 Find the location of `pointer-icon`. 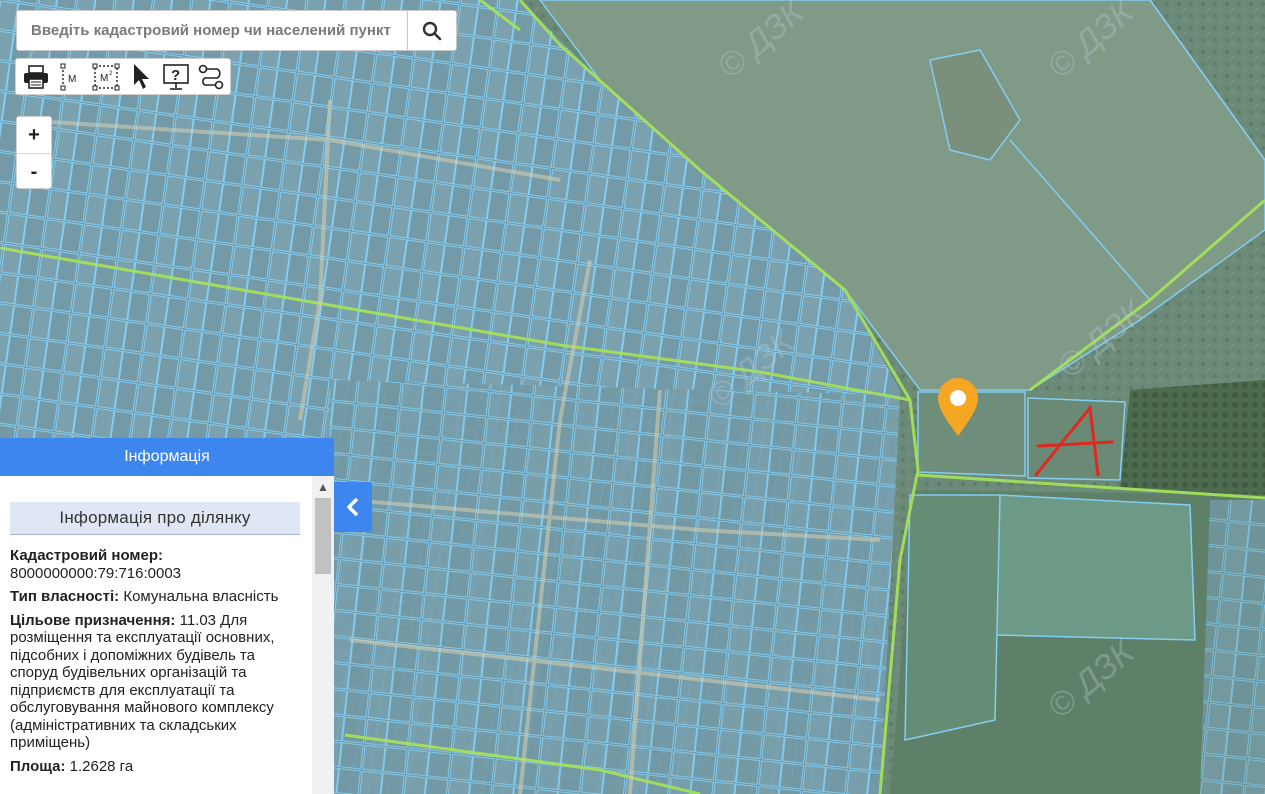

pointer-icon is located at coordinates (141, 76).